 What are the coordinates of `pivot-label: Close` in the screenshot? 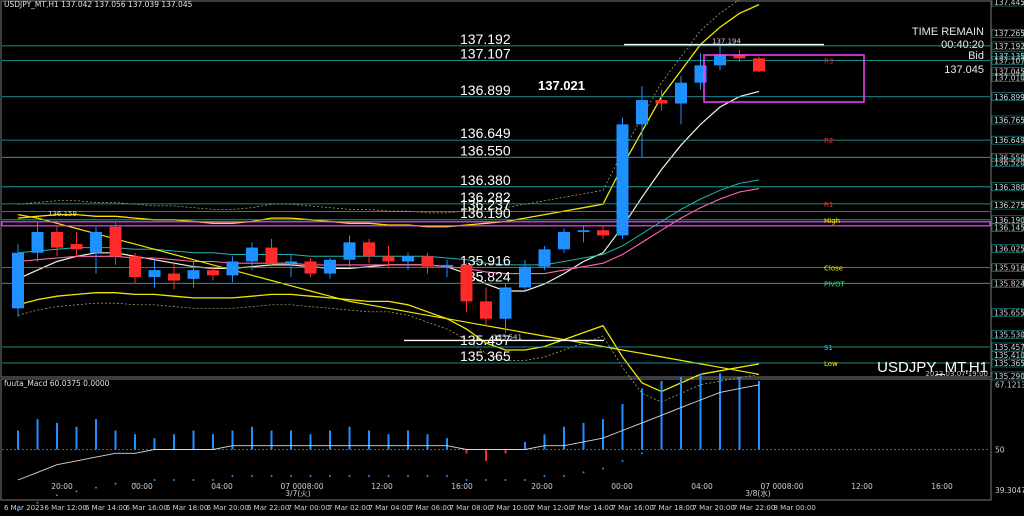 It's located at (833, 268).